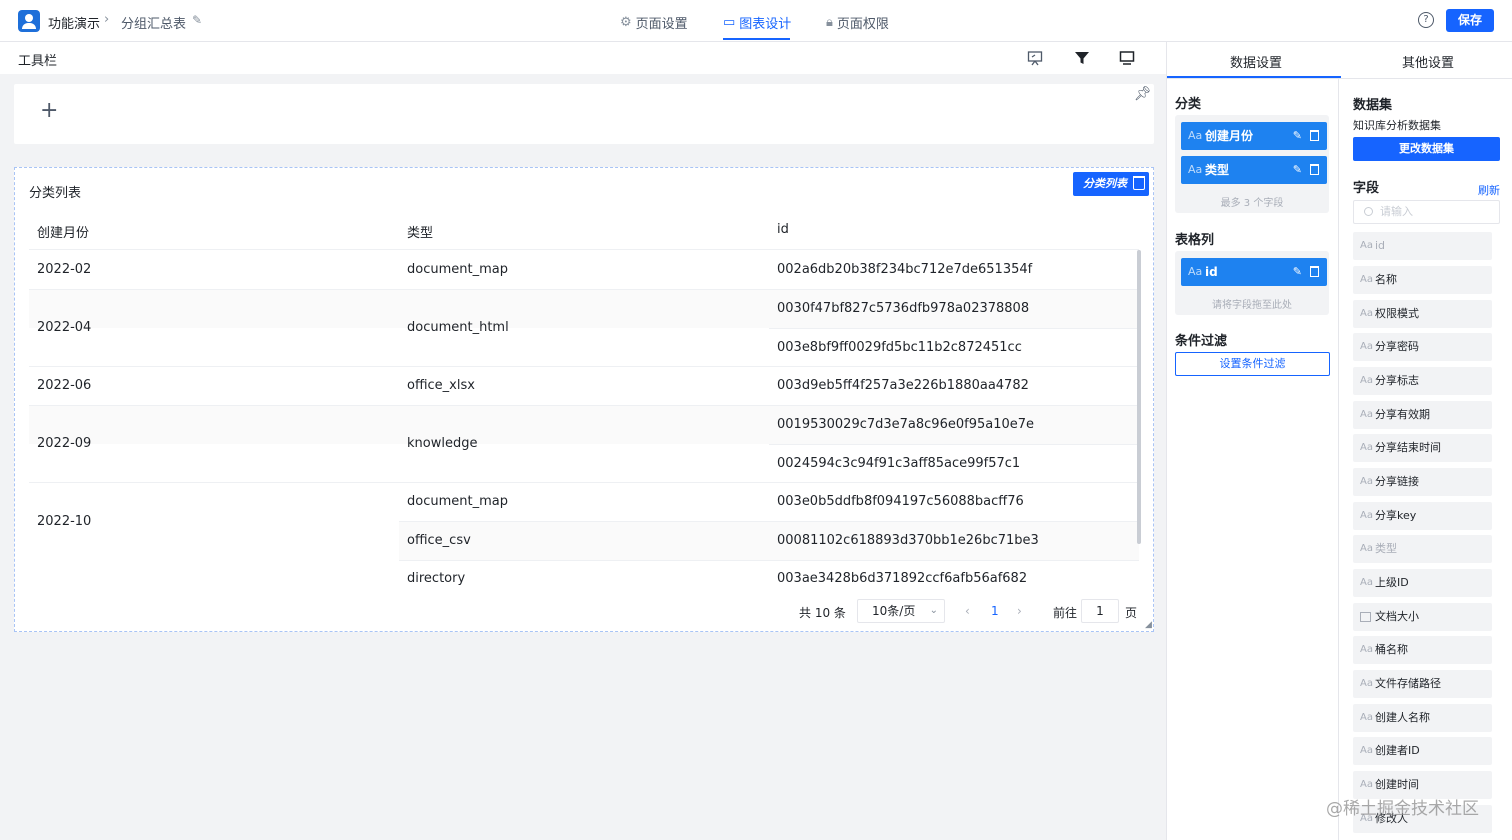 Image resolution: width=1512 pixels, height=840 pixels. Describe the element at coordinates (1397, 125) in the screenshot. I see `dataset-name: 知识库分析数据集` at that location.